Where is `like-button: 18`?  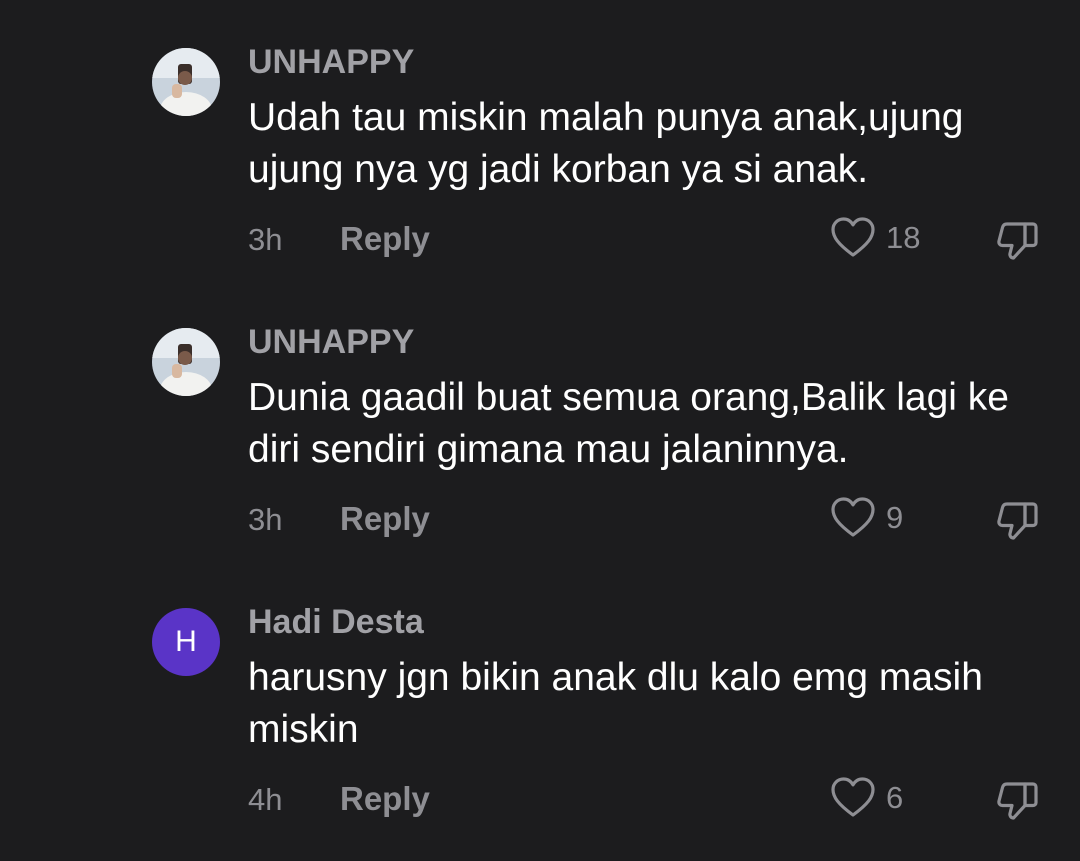
like-button: 18 is located at coordinates (875, 238).